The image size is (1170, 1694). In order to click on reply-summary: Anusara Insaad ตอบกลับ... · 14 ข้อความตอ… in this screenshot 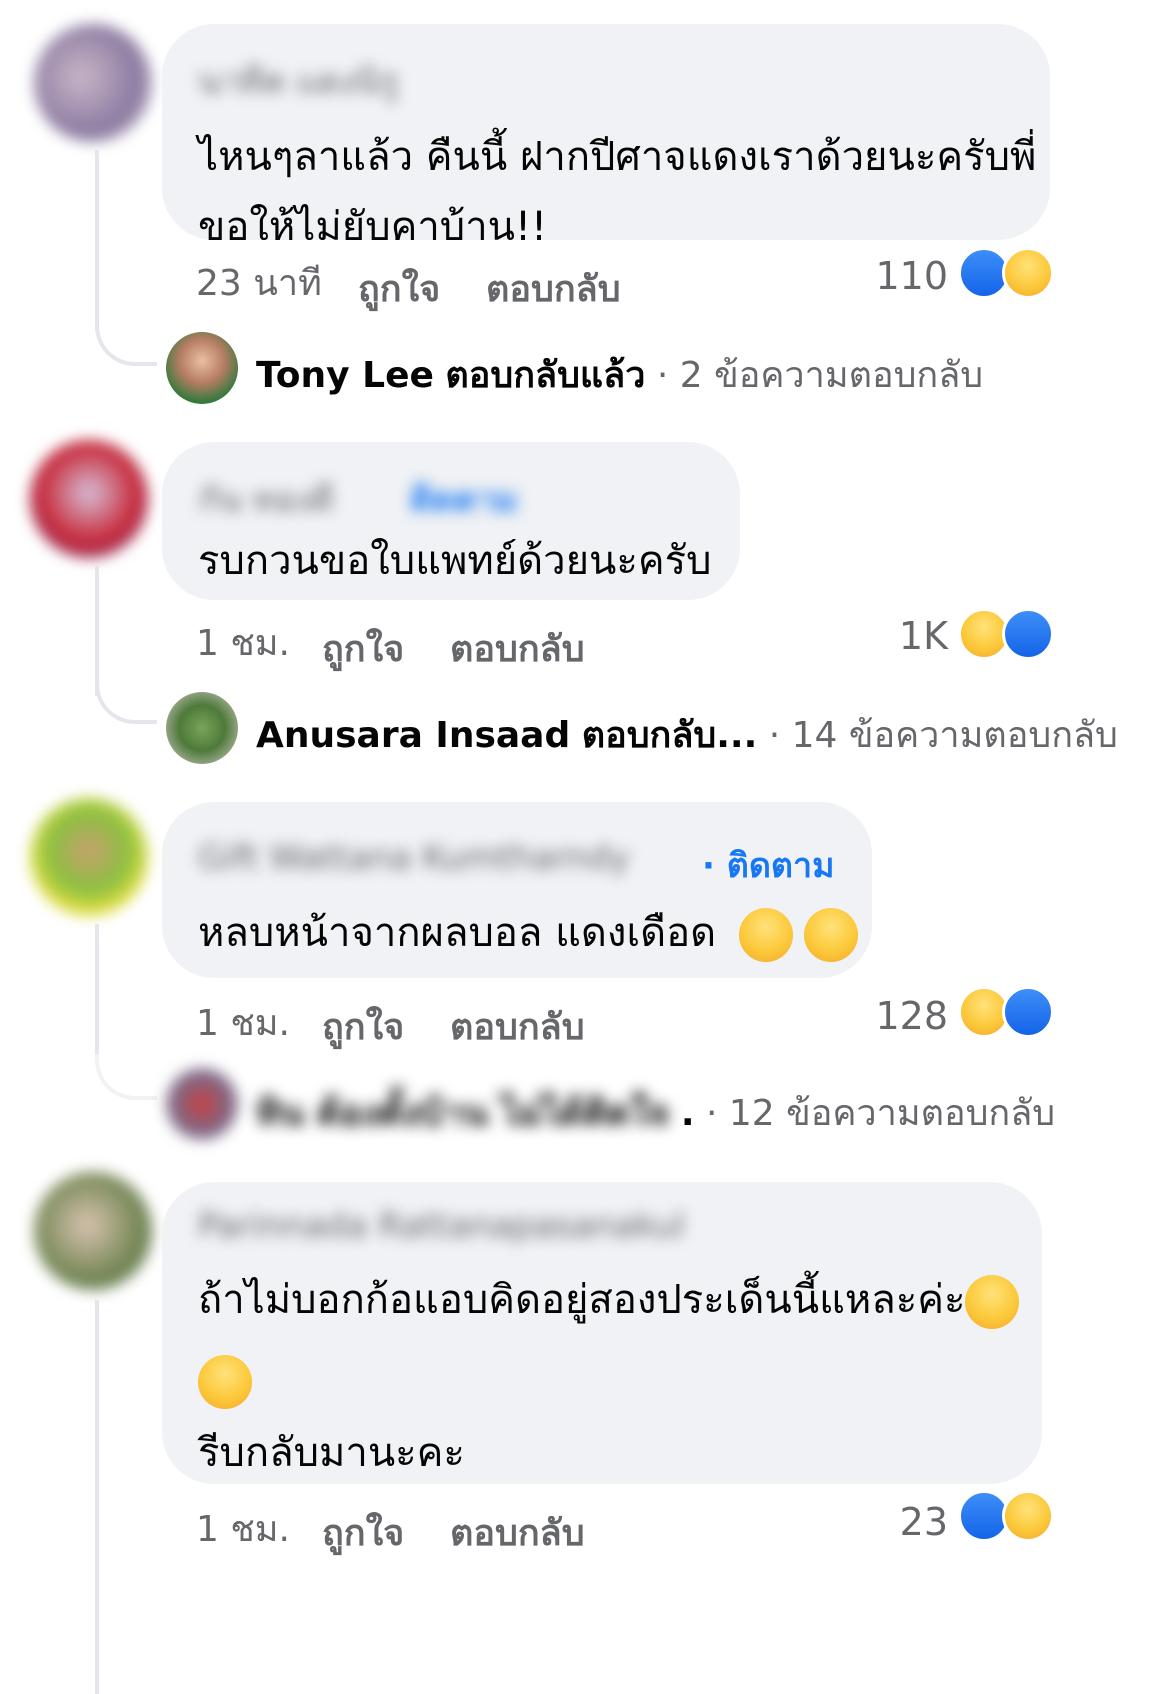, I will do `click(687, 734)`.